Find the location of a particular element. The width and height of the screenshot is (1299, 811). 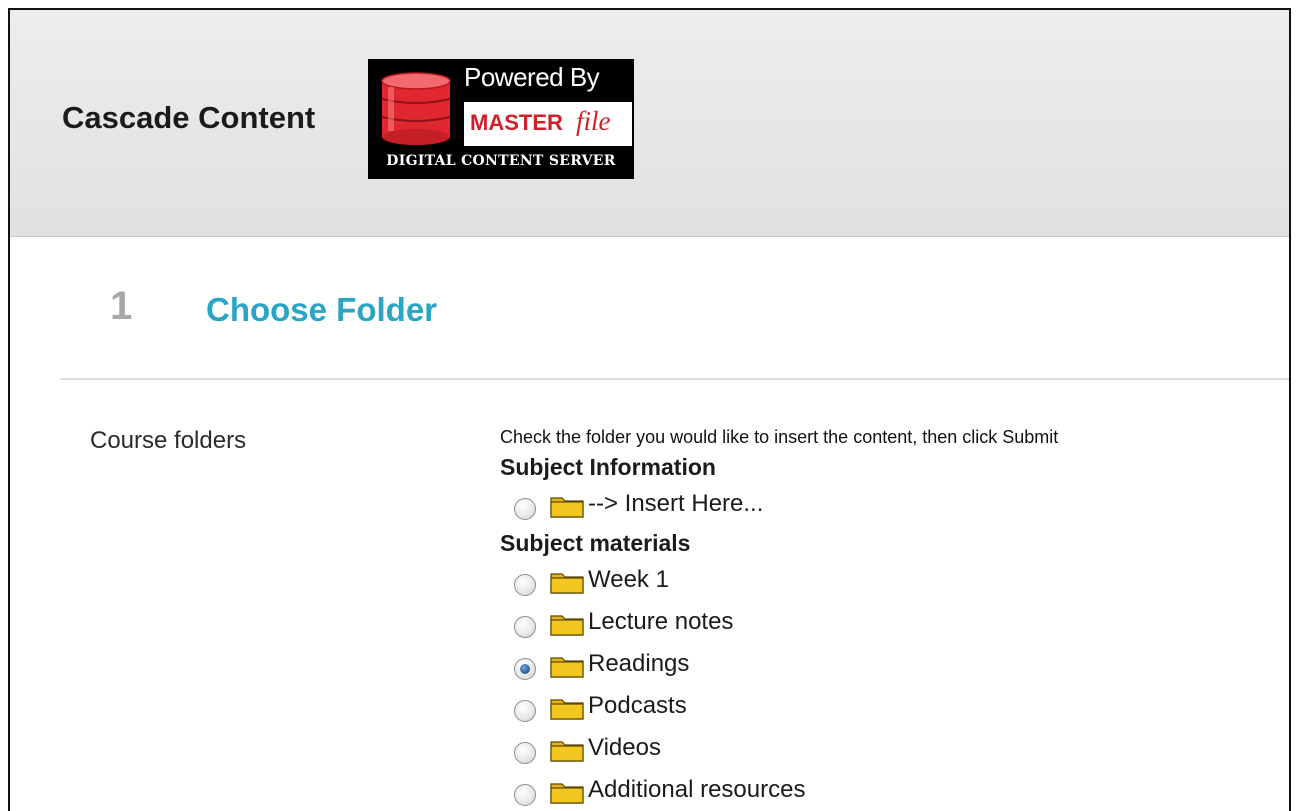

step-title: Choose Folder is located at coordinates (322, 309).